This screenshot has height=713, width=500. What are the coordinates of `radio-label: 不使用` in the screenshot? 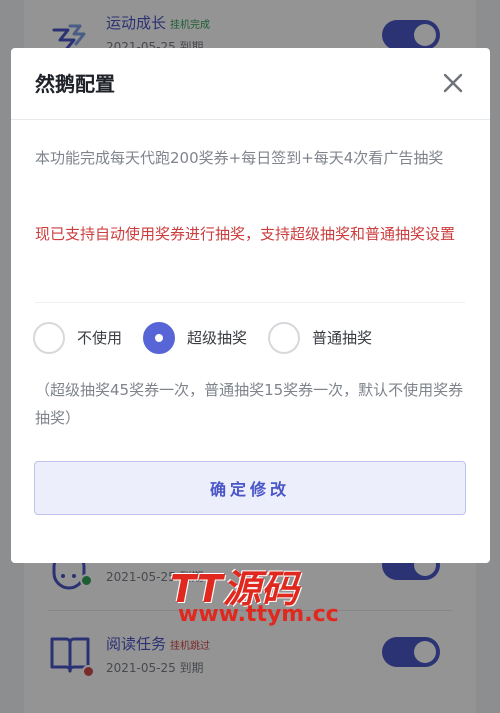 It's located at (100, 338).